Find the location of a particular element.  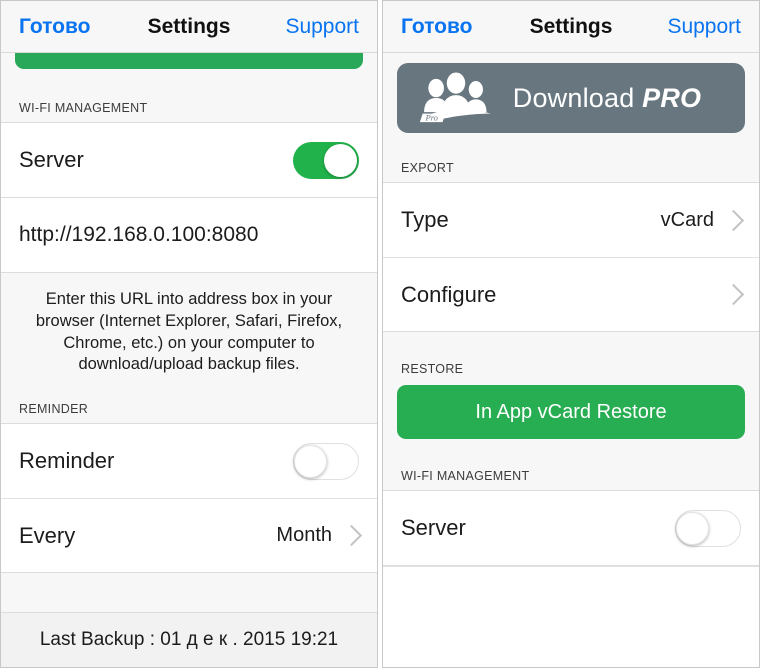

in-app-vcard-restore-button: In App vCard Restore is located at coordinates (571, 412).